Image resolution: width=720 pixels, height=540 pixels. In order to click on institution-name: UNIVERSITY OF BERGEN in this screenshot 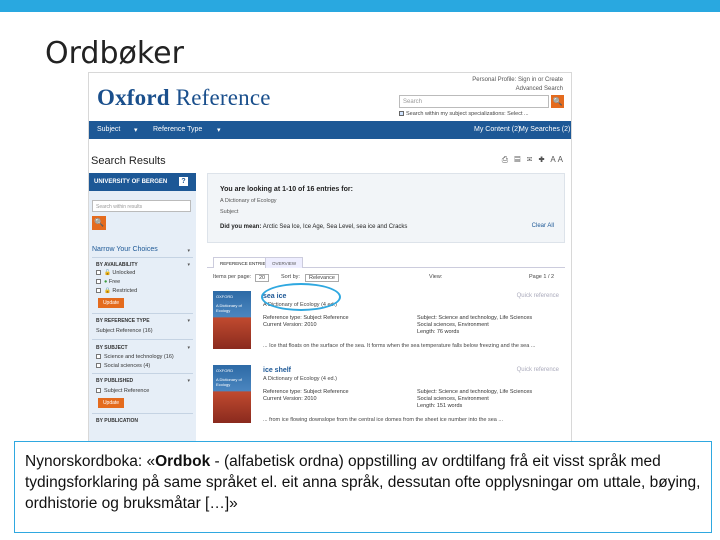, I will do `click(131, 182)`.